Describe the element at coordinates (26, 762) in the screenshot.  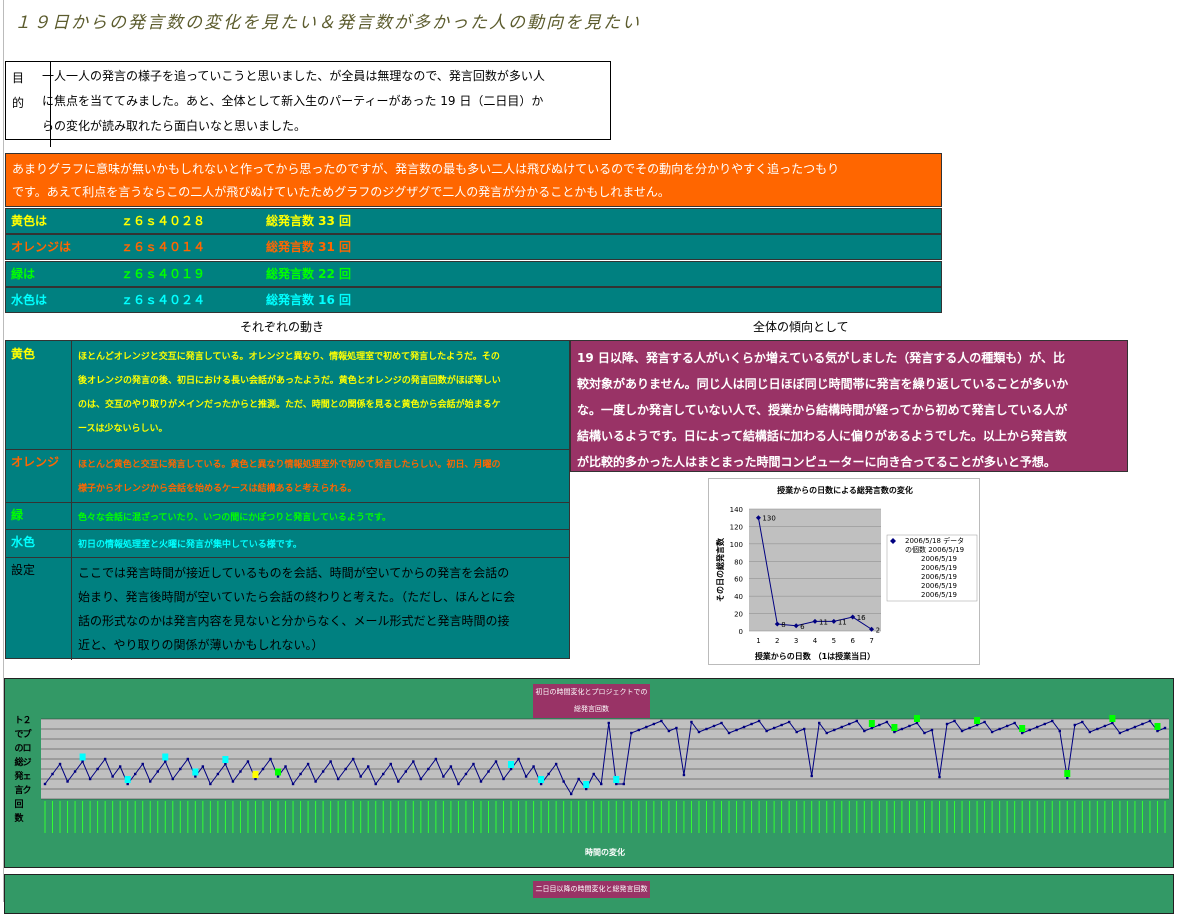
I see `timeline-y-label-char: ジ` at that location.